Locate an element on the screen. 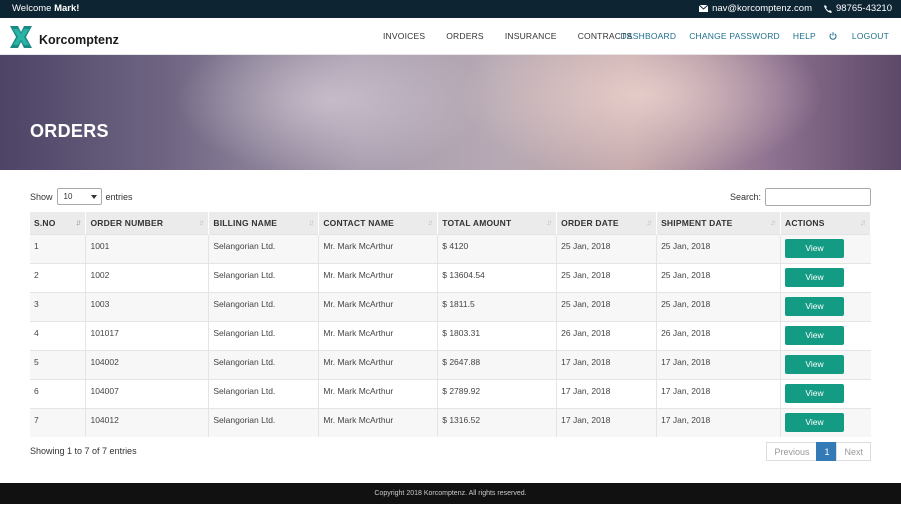  cell-total-amount: $ 13604.54 is located at coordinates (497, 277).